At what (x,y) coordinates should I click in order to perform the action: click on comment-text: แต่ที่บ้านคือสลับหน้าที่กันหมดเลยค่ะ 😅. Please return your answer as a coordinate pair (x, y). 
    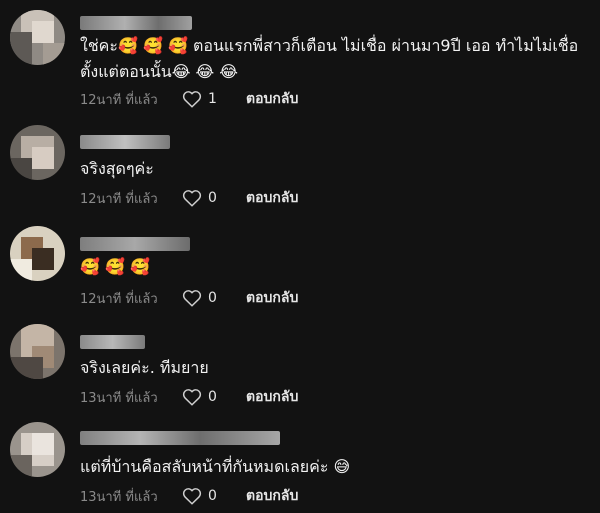
    Looking at the image, I should click on (215, 466).